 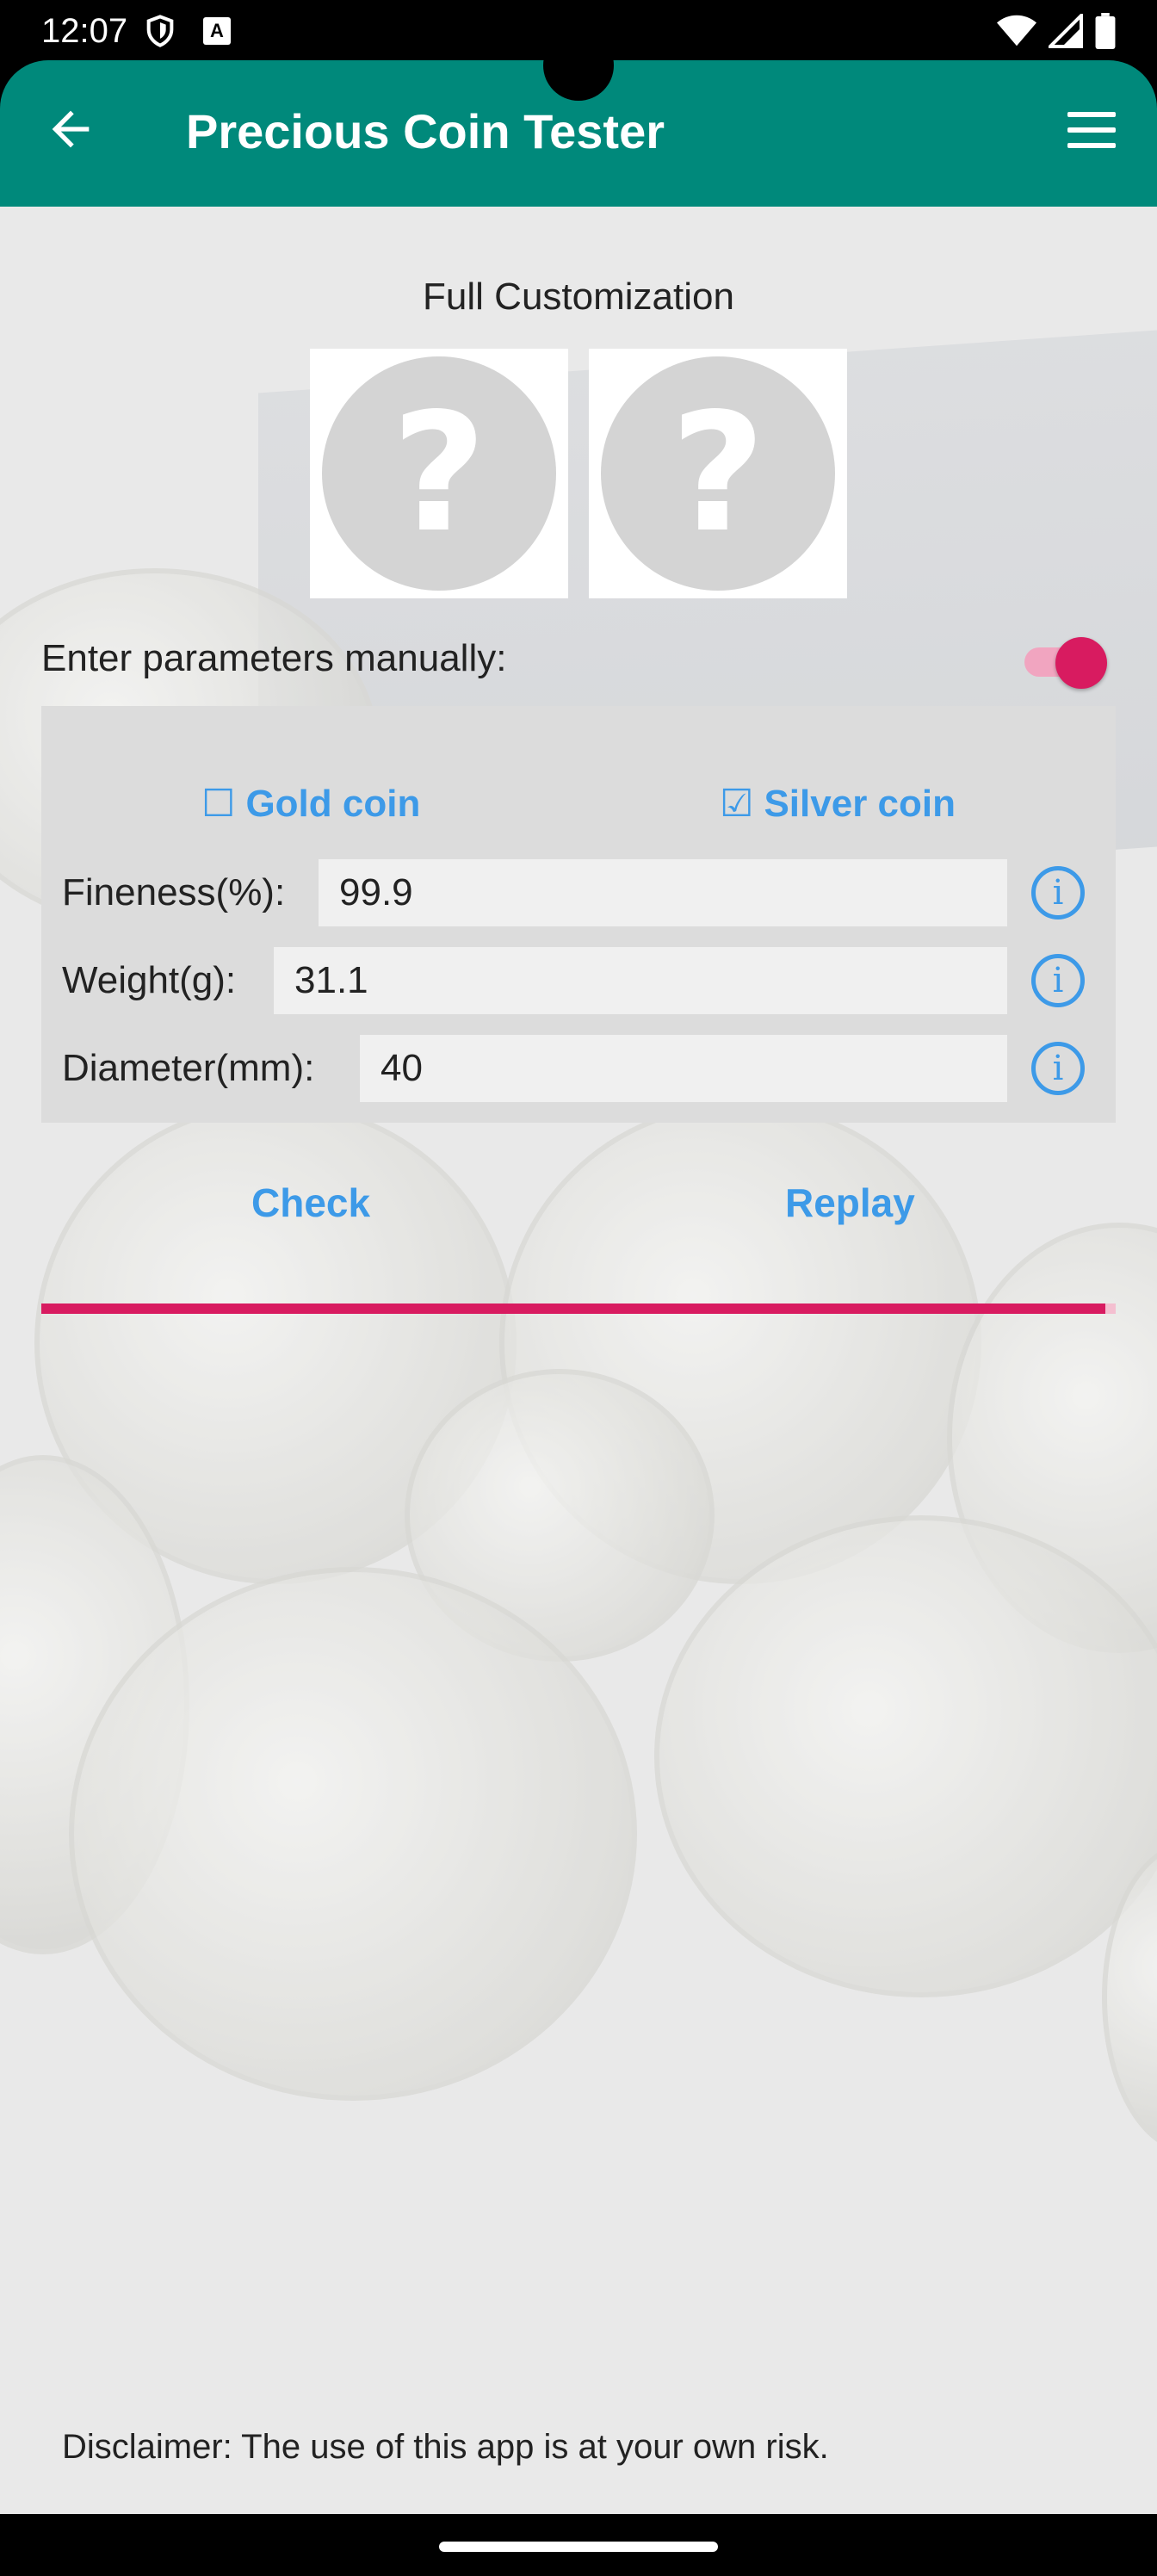 I want to click on diameter-info-icon: i, so click(x=1058, y=1068).